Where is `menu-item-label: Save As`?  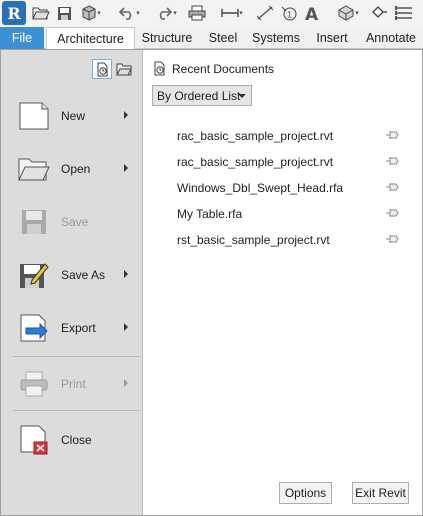
menu-item-label: Save As is located at coordinates (83, 275).